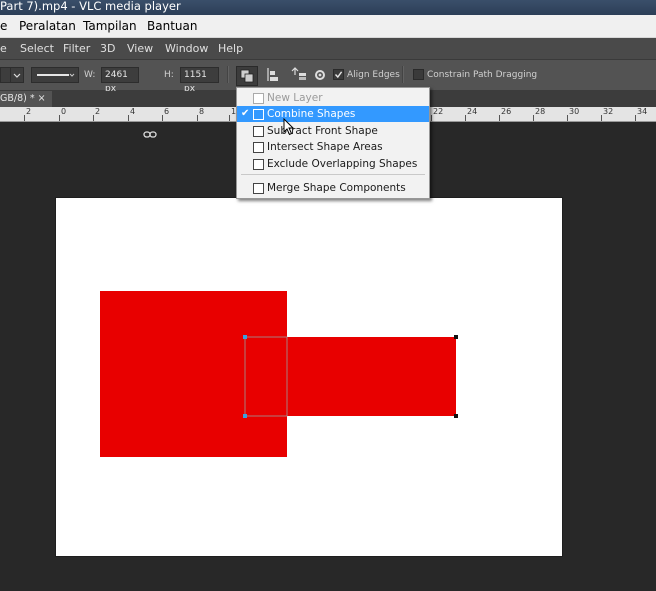 This screenshot has height=591, width=656. I want to click on menu-item-subtract-front-shape: Subtract Front Shape, so click(333, 131).